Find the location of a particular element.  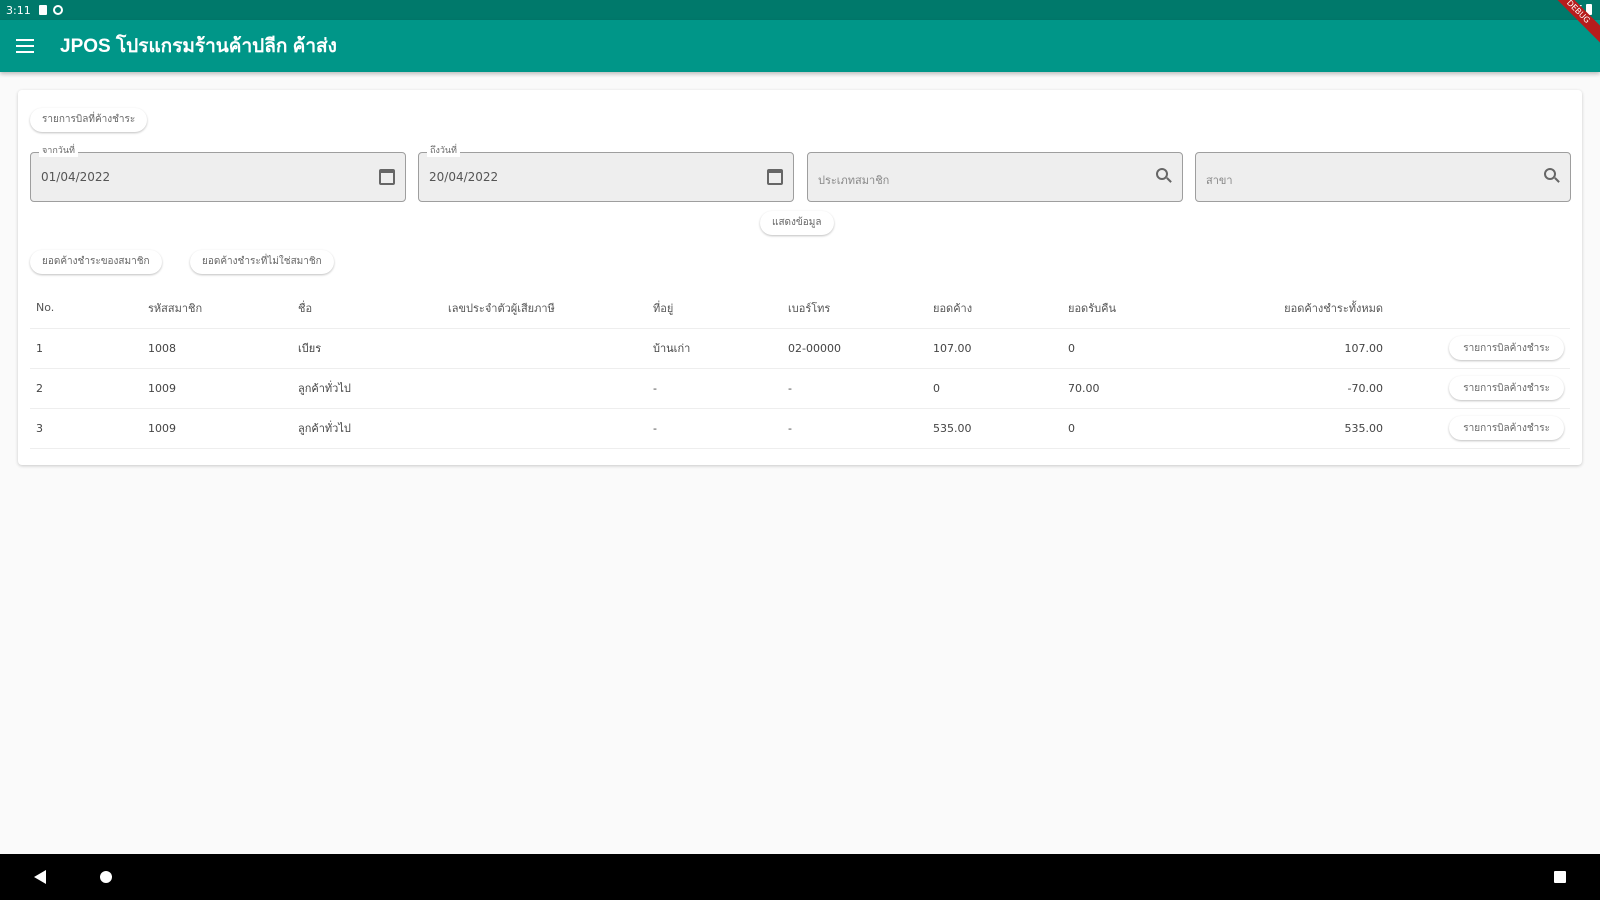

cell-total: 107.00 is located at coordinates (1308, 348).